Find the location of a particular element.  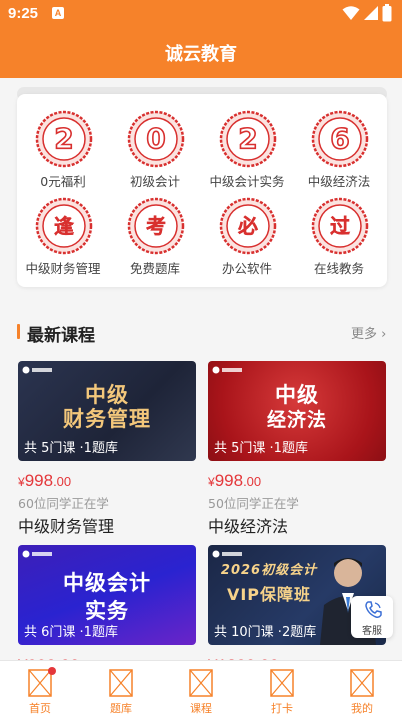

feature-grid-item: 考免费题库 is located at coordinates (155, 240).